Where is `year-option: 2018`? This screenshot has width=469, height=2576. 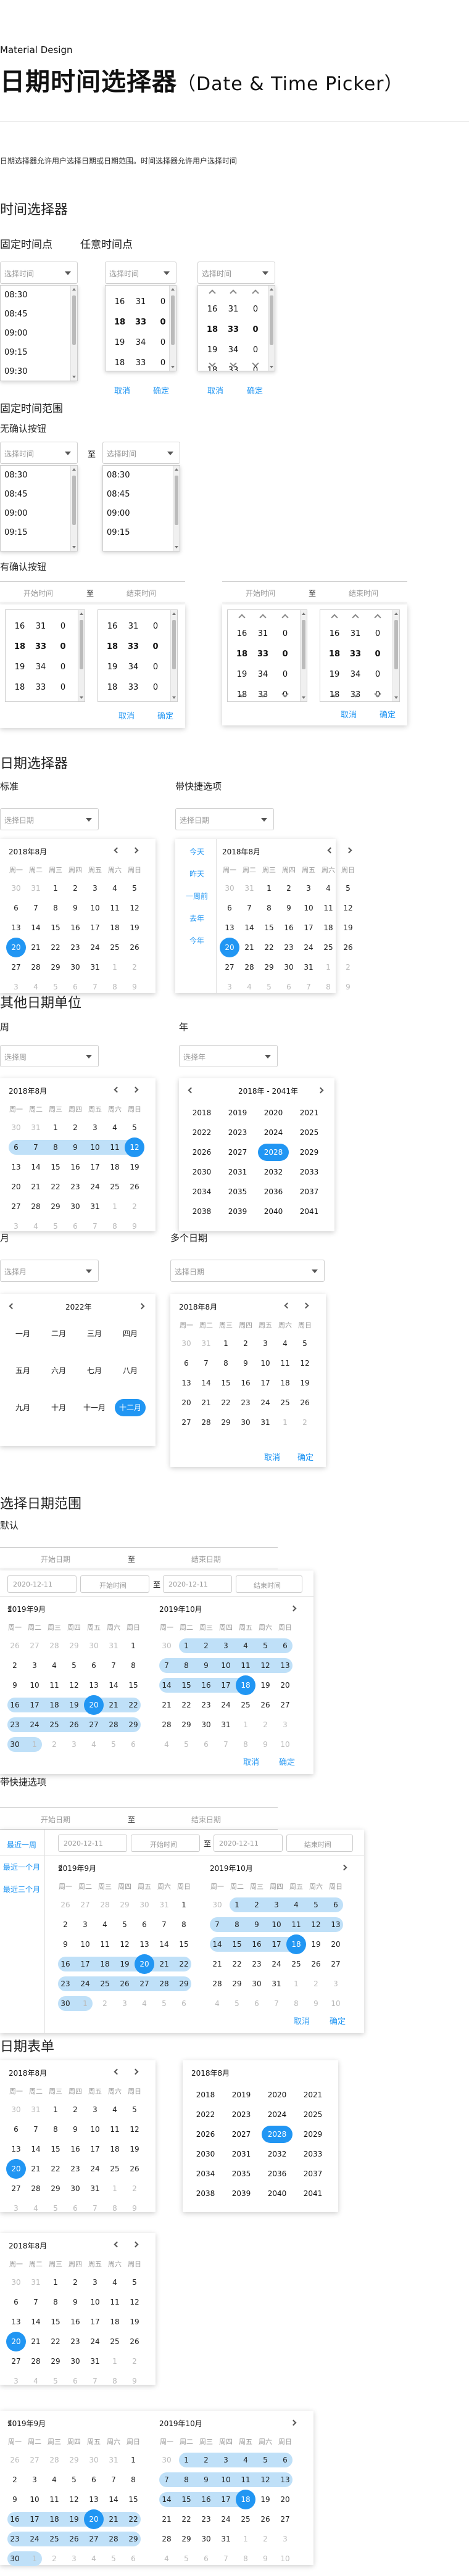
year-option: 2018 is located at coordinates (205, 2094).